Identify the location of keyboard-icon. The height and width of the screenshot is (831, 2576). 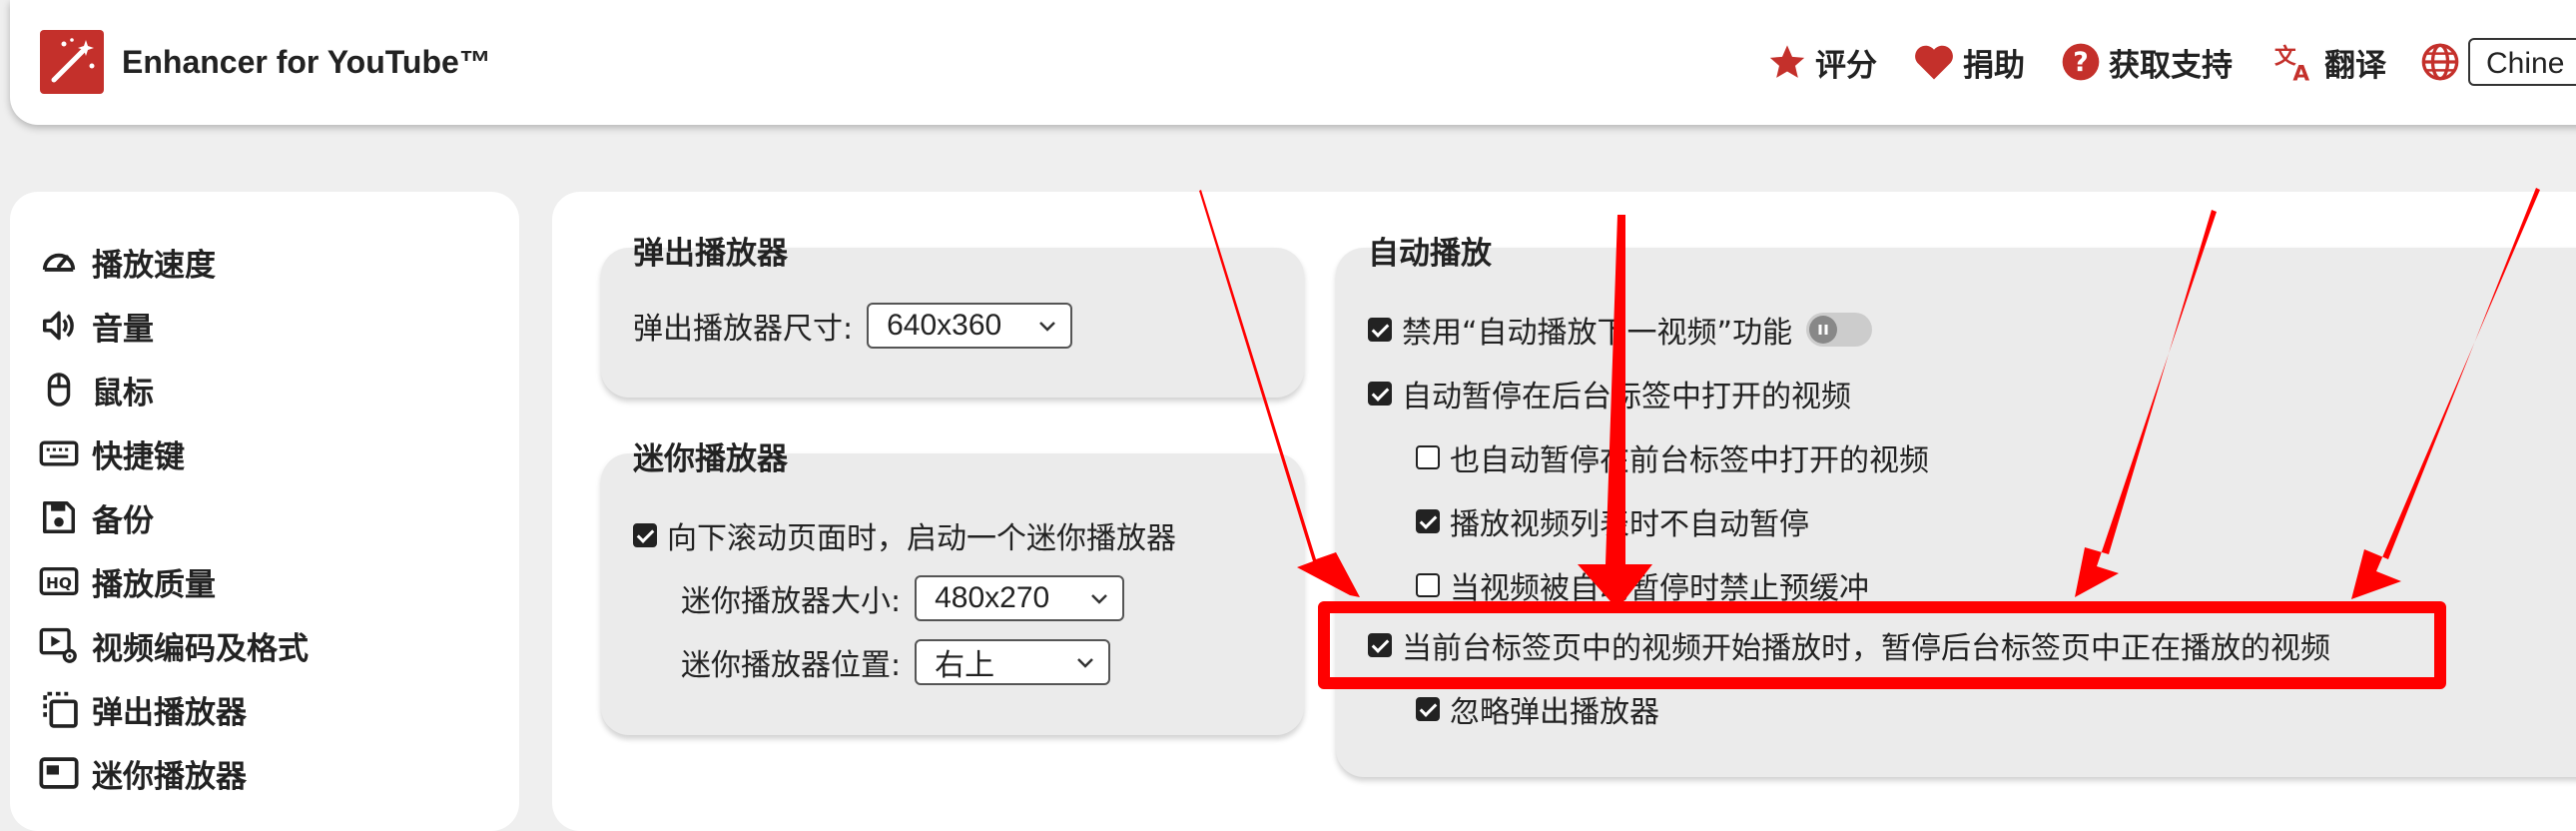
(59, 453).